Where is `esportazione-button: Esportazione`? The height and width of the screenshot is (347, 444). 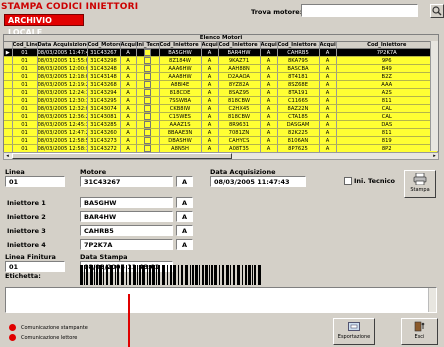 esportazione-button: Esportazione is located at coordinates (354, 331).